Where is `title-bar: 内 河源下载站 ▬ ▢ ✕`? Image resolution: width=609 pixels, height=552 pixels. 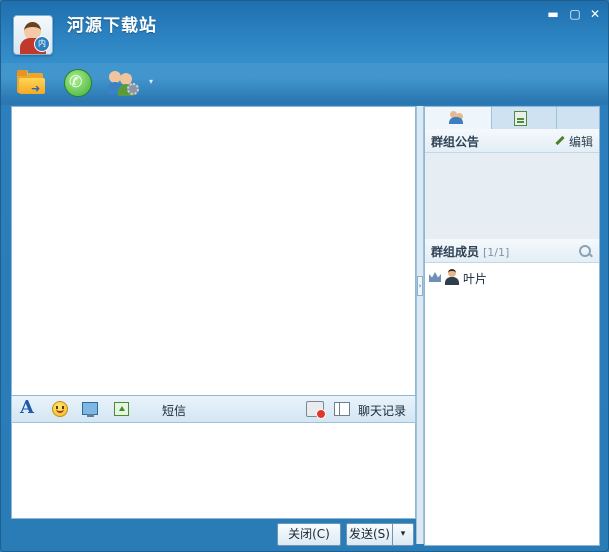
title-bar: 内 河源下载站 ▬ ▢ ✕ is located at coordinates (304, 32).